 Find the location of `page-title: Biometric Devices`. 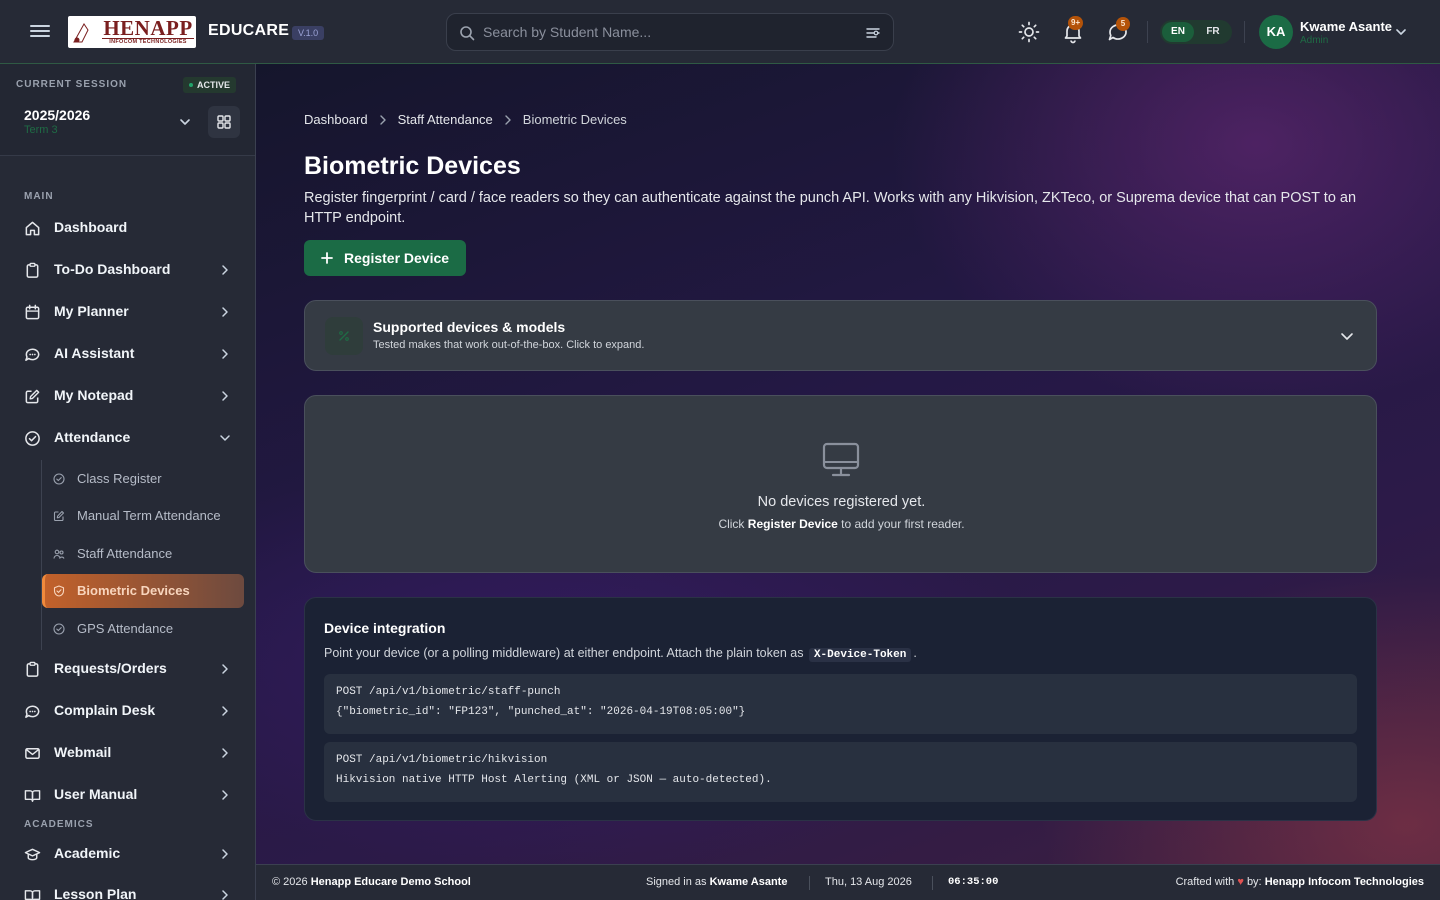

page-title: Biometric Devices is located at coordinates (412, 166).